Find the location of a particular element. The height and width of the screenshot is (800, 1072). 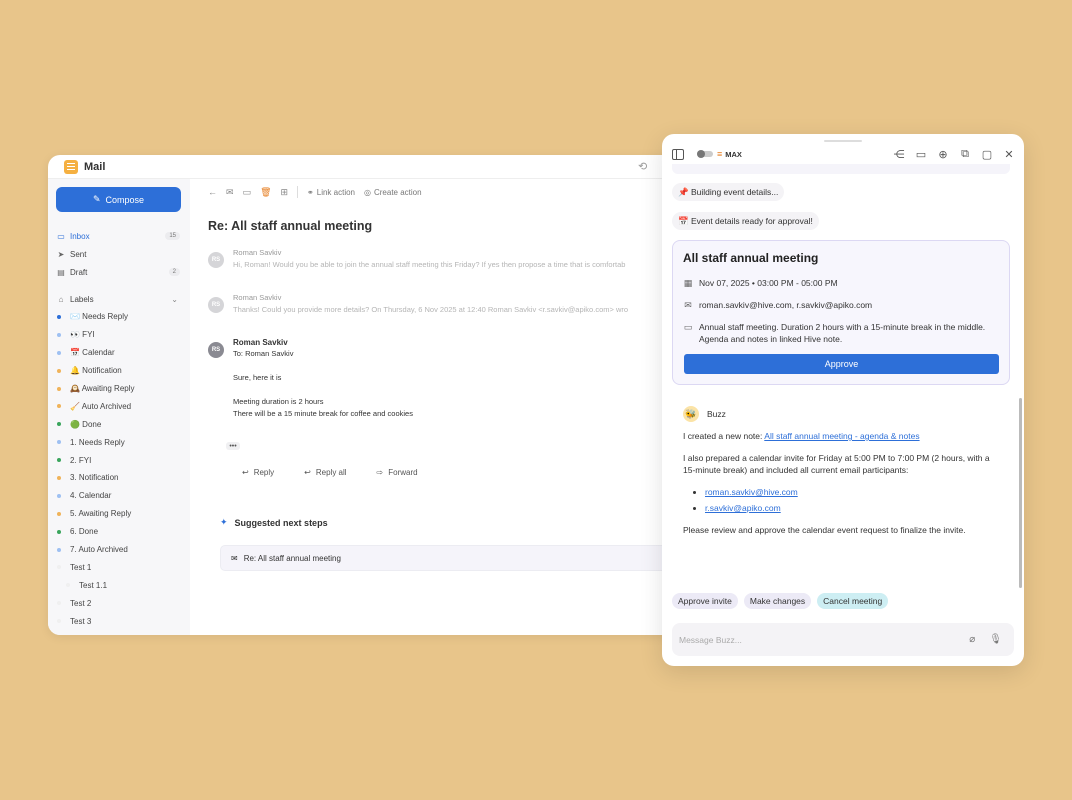

label-item: 1. Needs Reply is located at coordinates (119, 442).